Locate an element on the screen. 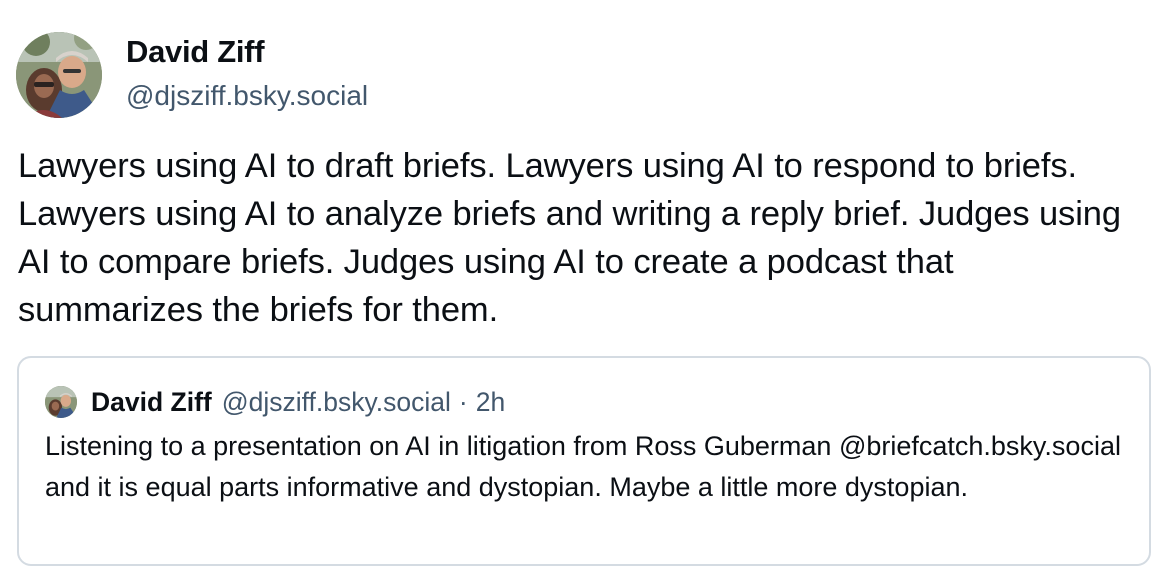 This screenshot has width=1170, height=578. author-avatar is located at coordinates (59, 75).